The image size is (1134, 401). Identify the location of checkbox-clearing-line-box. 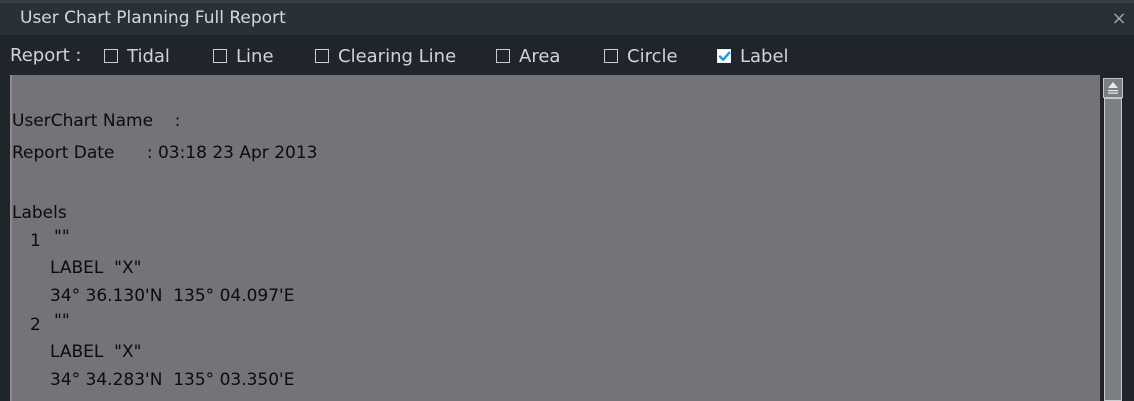
(322, 56).